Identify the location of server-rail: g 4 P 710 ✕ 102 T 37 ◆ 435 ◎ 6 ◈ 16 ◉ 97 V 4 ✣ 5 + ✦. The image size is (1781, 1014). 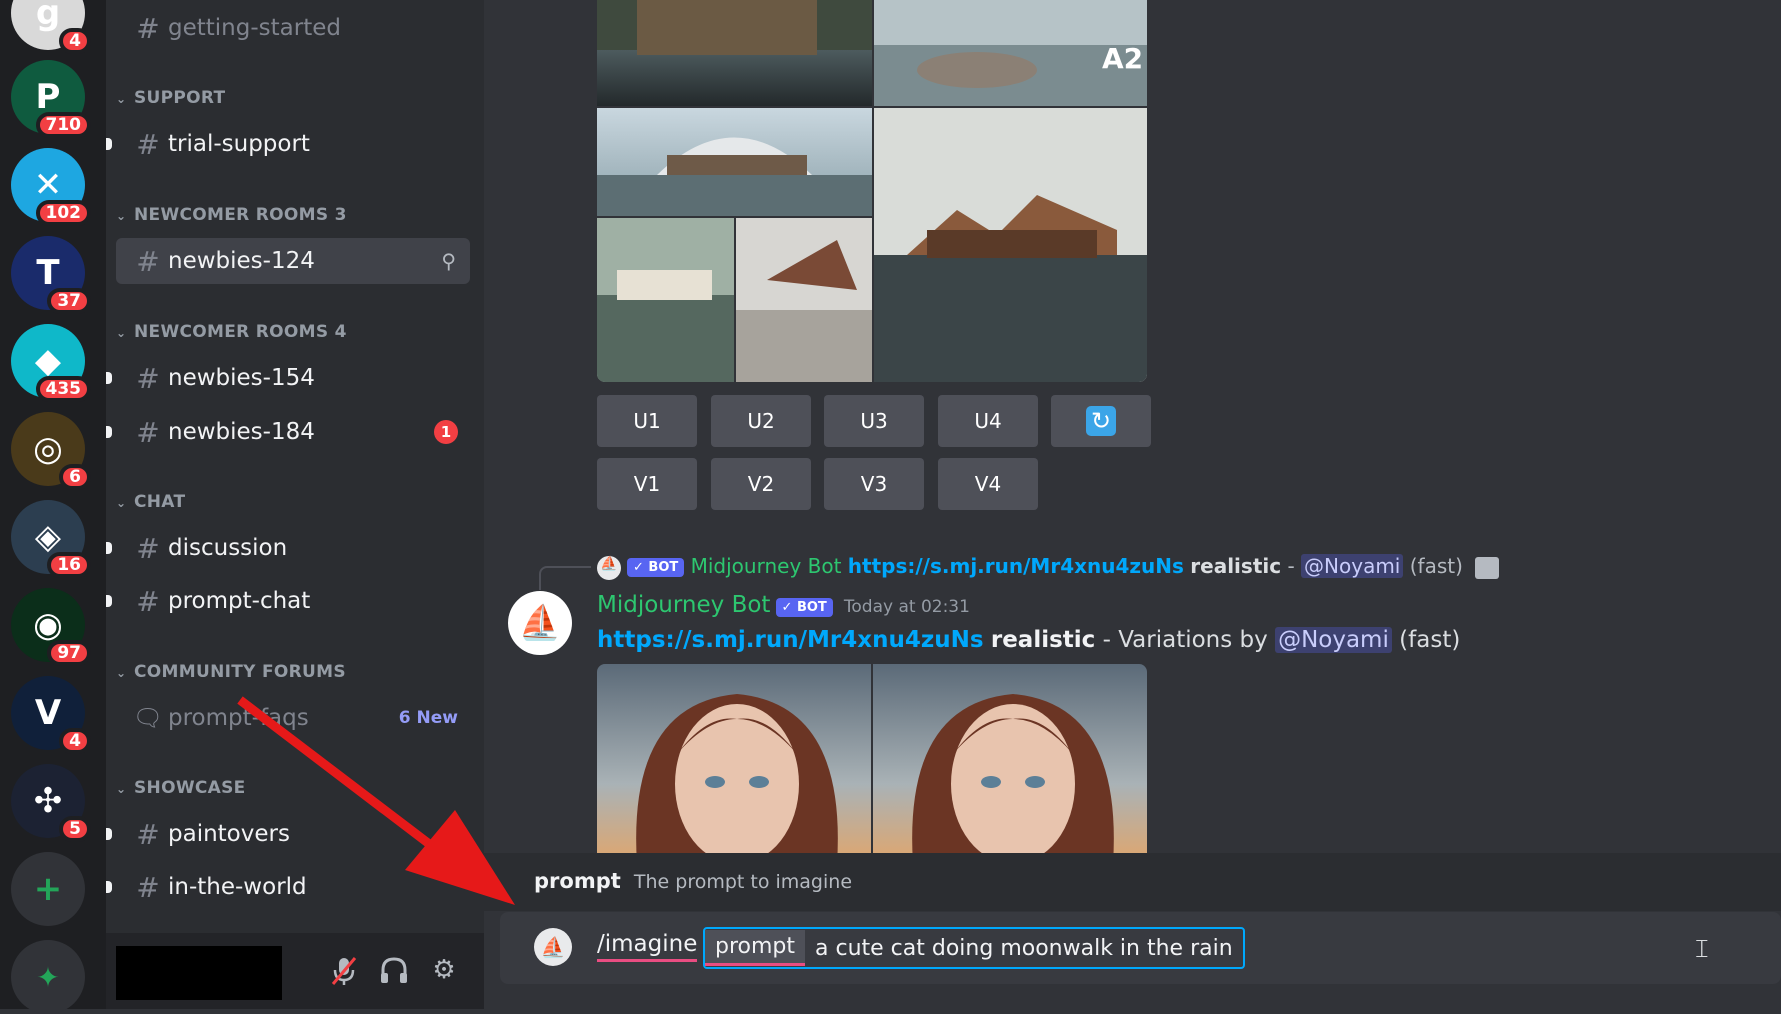
(53, 507).